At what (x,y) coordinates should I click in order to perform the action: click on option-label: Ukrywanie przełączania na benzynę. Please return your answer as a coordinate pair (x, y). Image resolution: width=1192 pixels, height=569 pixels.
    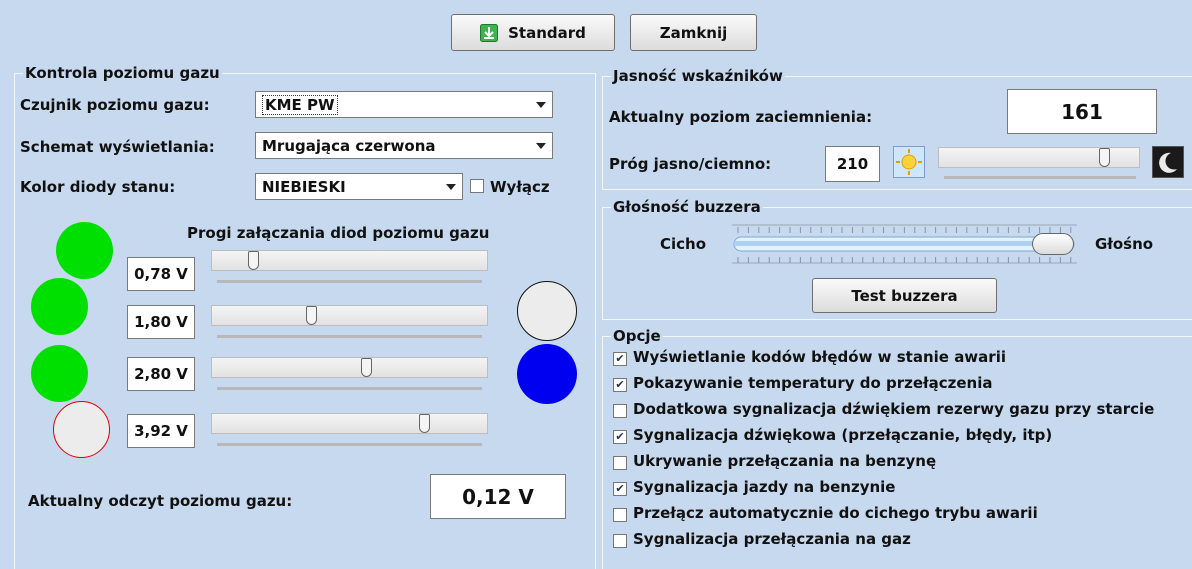
    Looking at the image, I should click on (785, 461).